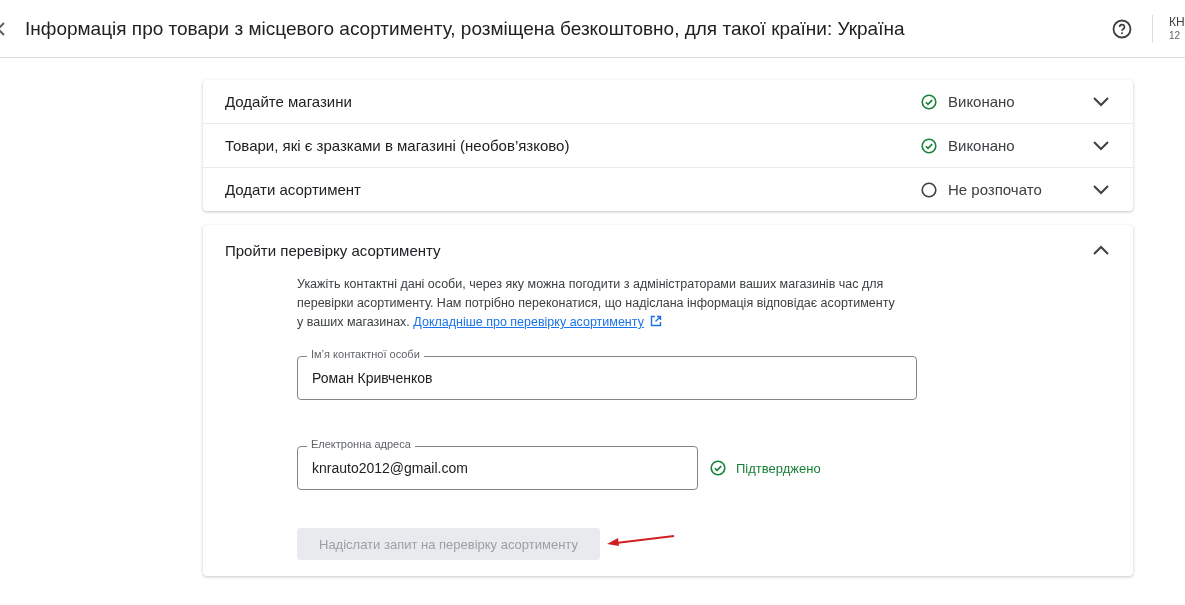 The width and height of the screenshot is (1185, 605). What do you see at coordinates (995, 189) in the screenshot?
I see `step-status: Не розпочато` at bounding box center [995, 189].